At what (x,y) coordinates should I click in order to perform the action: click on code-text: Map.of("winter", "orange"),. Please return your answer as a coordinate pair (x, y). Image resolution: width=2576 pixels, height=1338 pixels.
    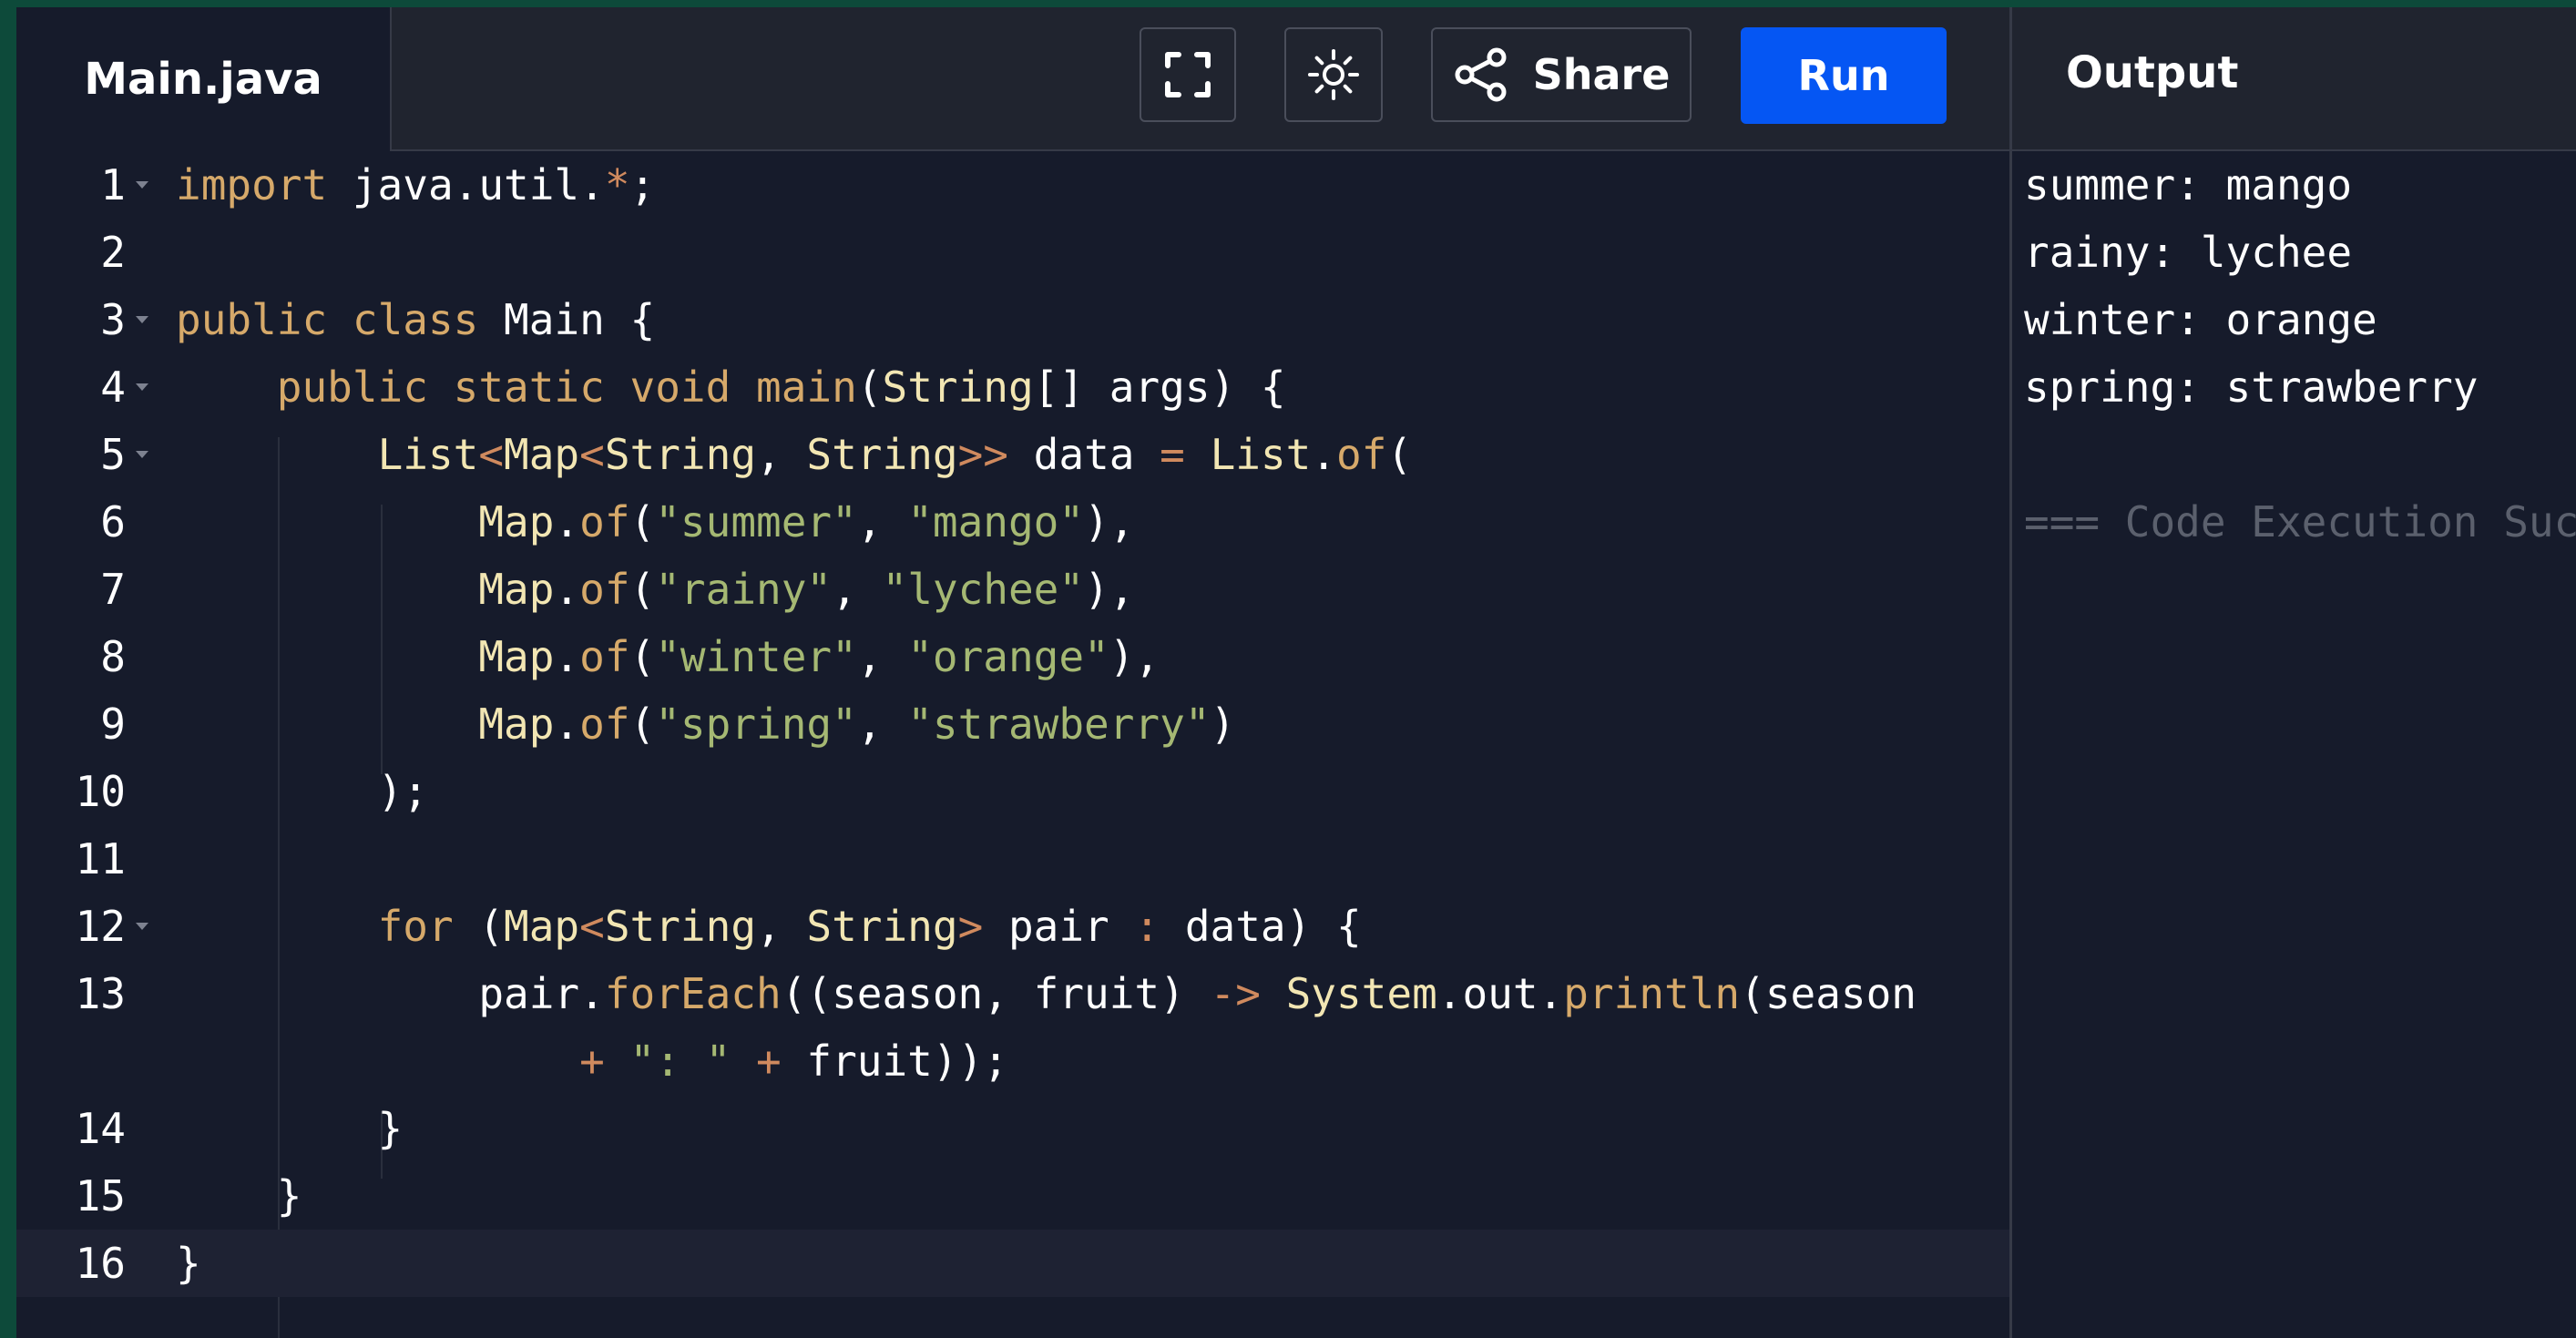
    Looking at the image, I should click on (819, 656).